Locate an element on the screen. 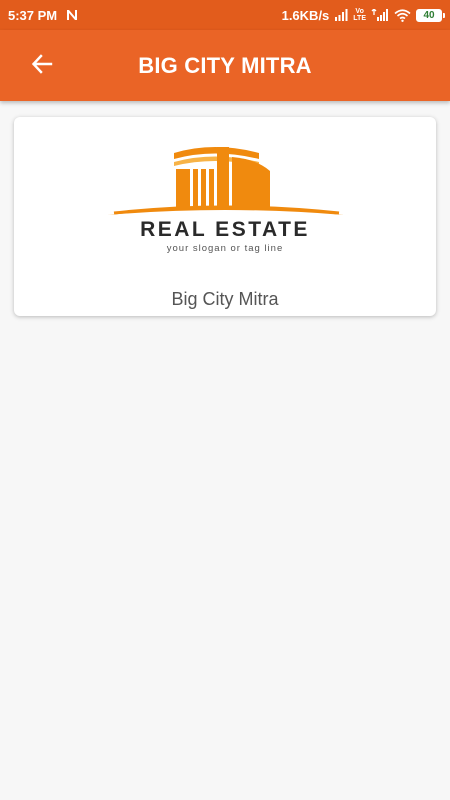 The image size is (450, 800). notification-n-icon is located at coordinates (72, 15).